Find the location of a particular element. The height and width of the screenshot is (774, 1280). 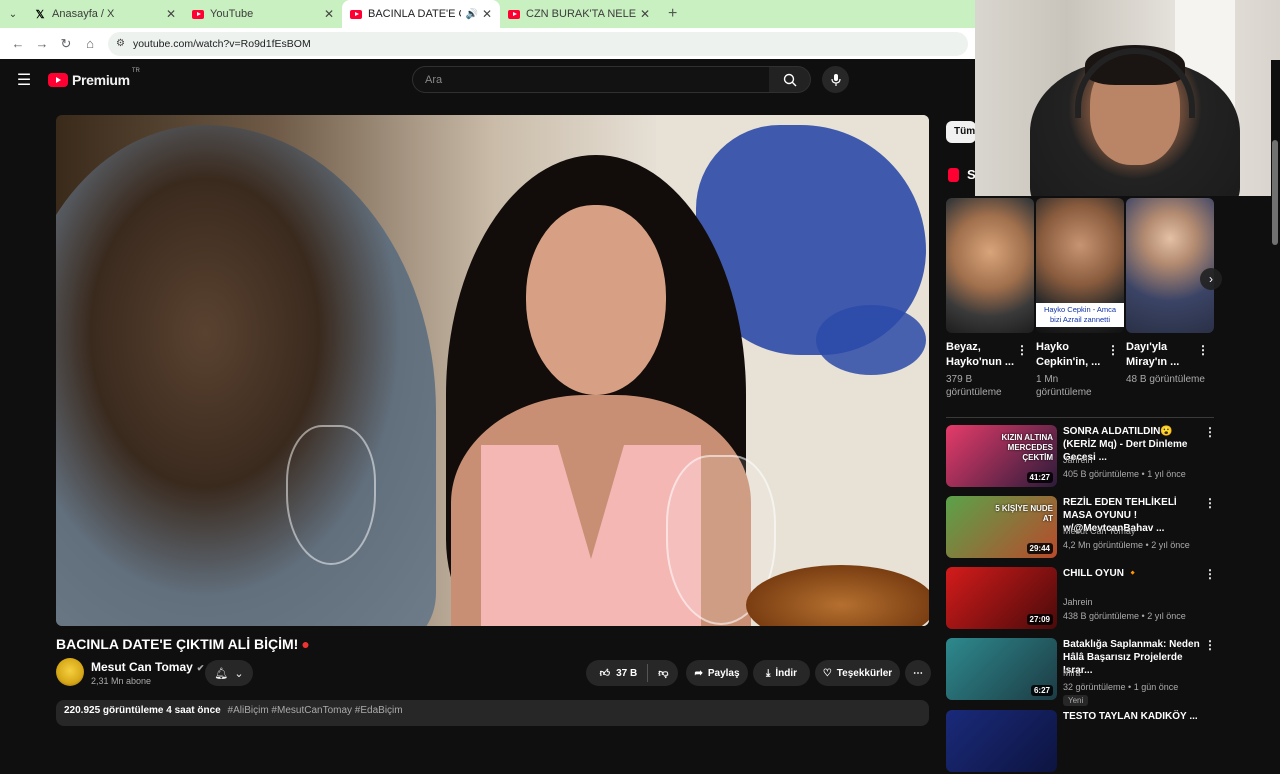

video-thumbnail: 5 KİŞİYE NUDE AT 29:44 is located at coordinates (1001, 527).